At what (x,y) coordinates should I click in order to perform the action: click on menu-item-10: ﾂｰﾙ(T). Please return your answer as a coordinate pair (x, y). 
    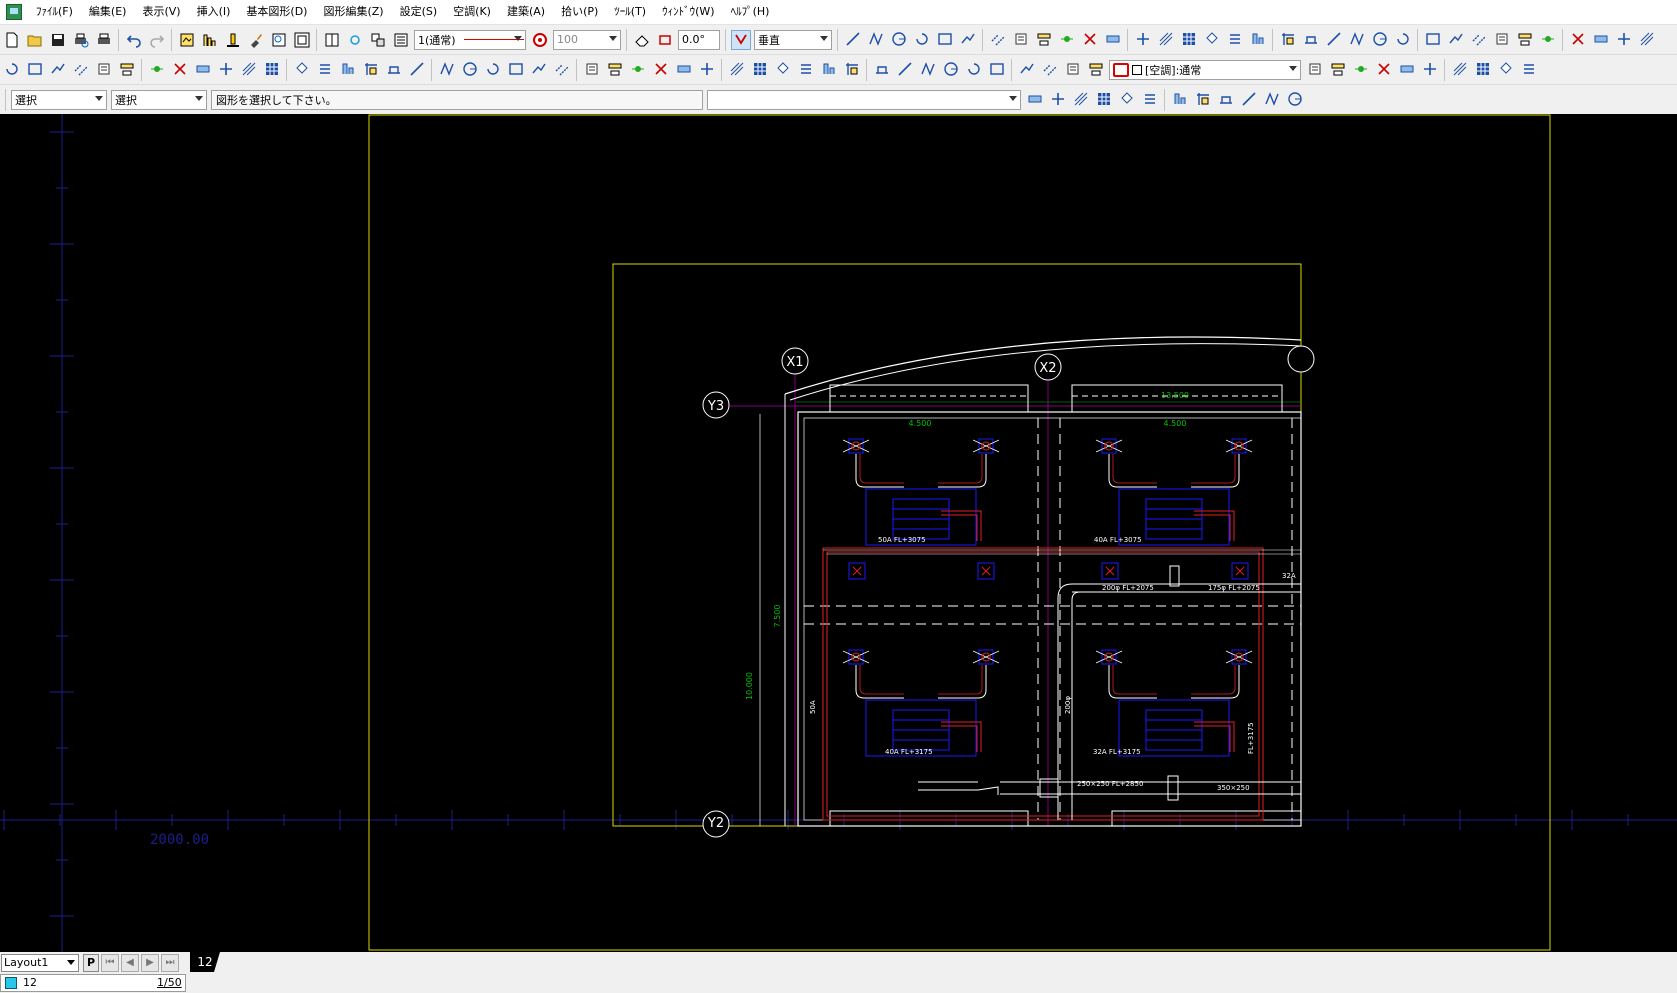
    Looking at the image, I should click on (630, 12).